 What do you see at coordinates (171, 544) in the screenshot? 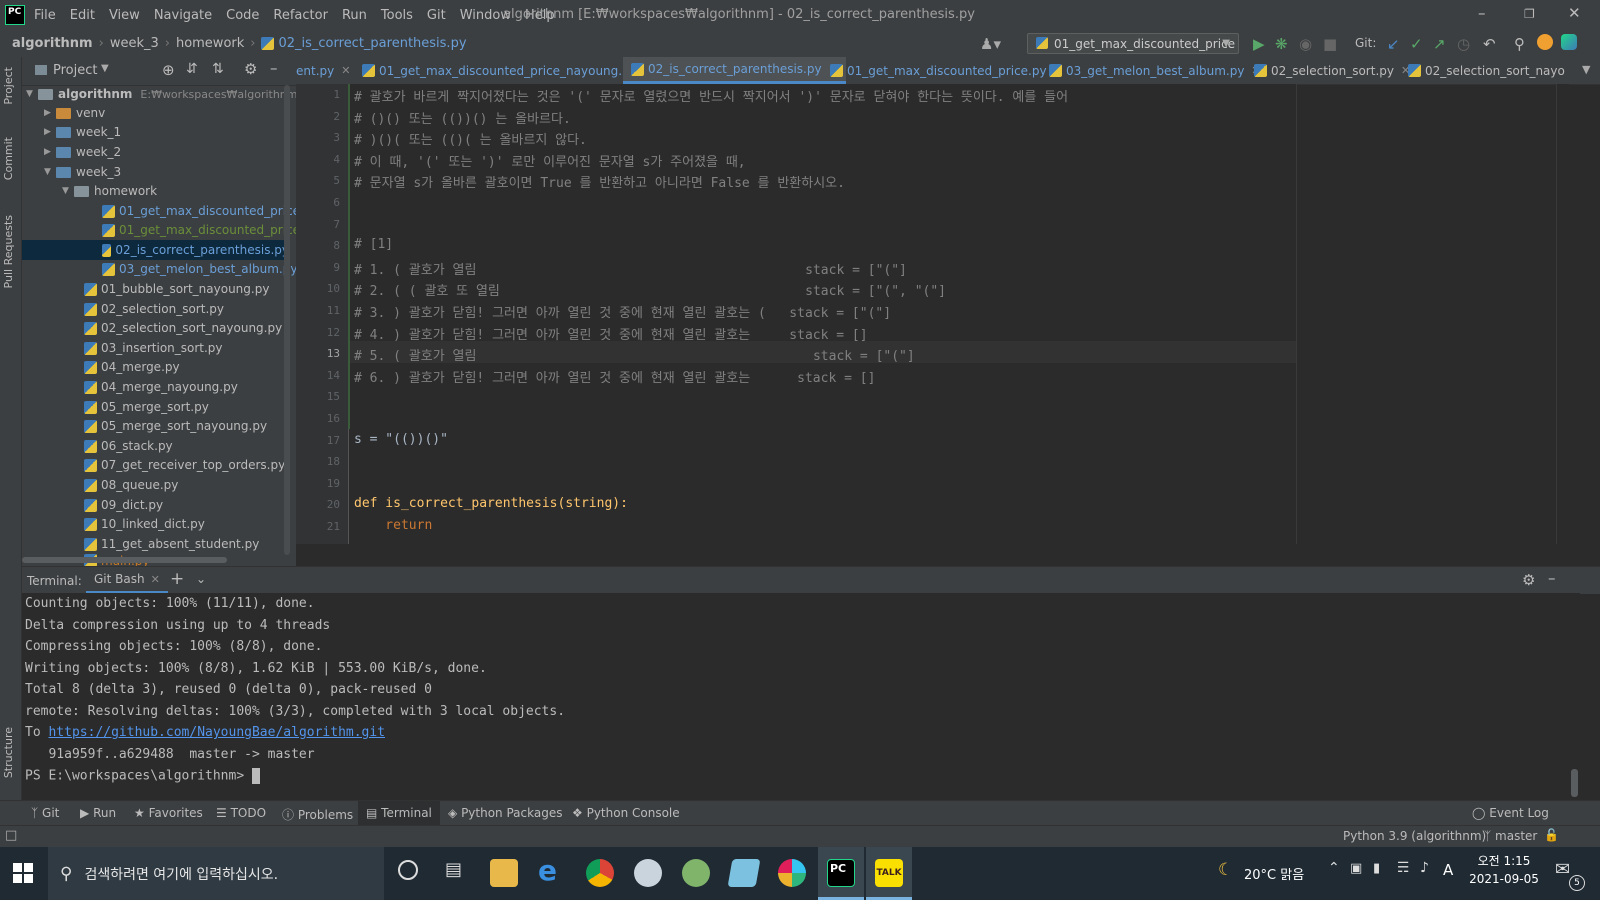
I see `tree-item-file: 11_get_absent_student.py` at bounding box center [171, 544].